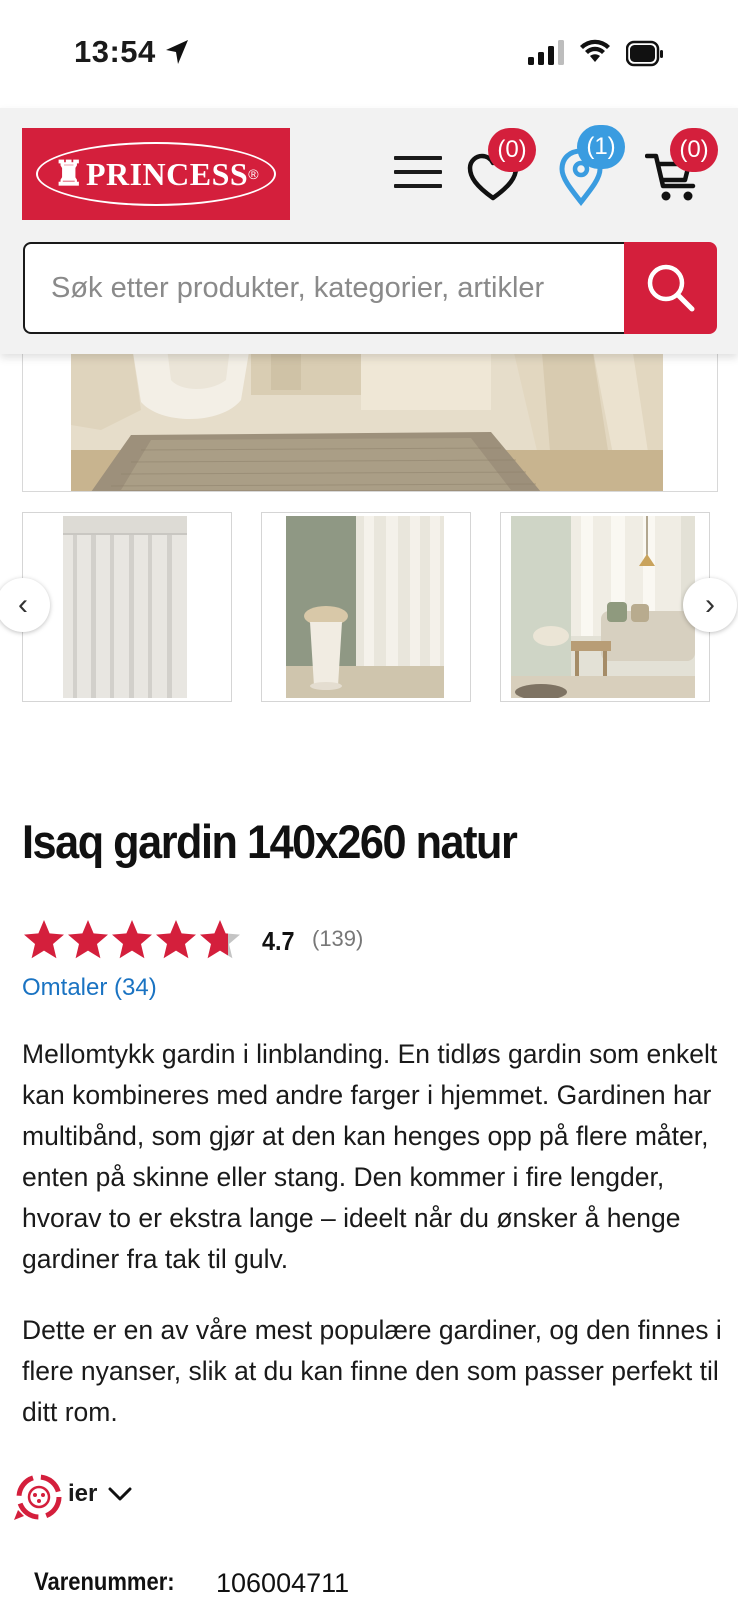 The height and width of the screenshot is (1600, 738). What do you see at coordinates (89, 988) in the screenshot?
I see `reviews-link: Omtaler (34)` at bounding box center [89, 988].